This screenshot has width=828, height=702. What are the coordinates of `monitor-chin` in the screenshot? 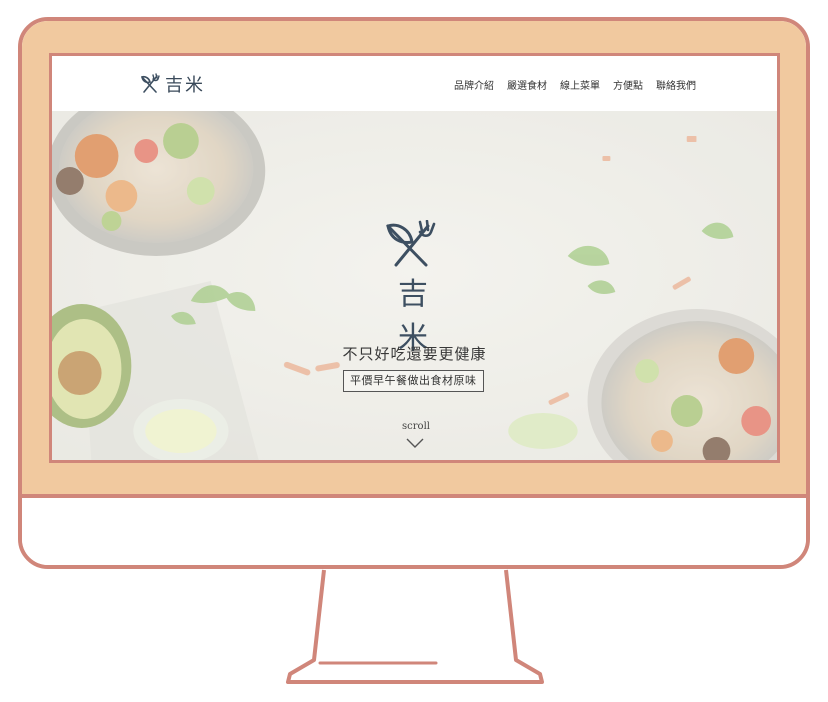 It's located at (414, 533).